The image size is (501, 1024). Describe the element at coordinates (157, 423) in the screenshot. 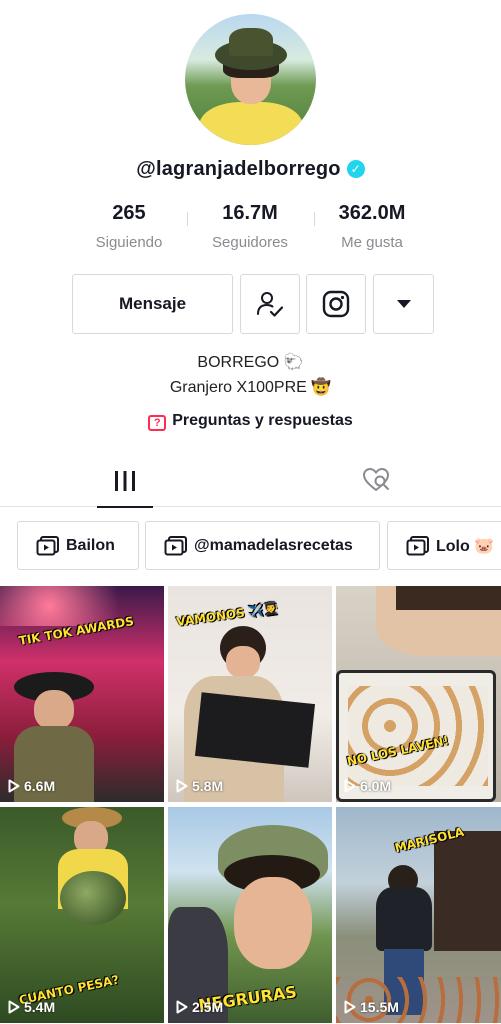

I see `question-bubble-icon: ?` at that location.